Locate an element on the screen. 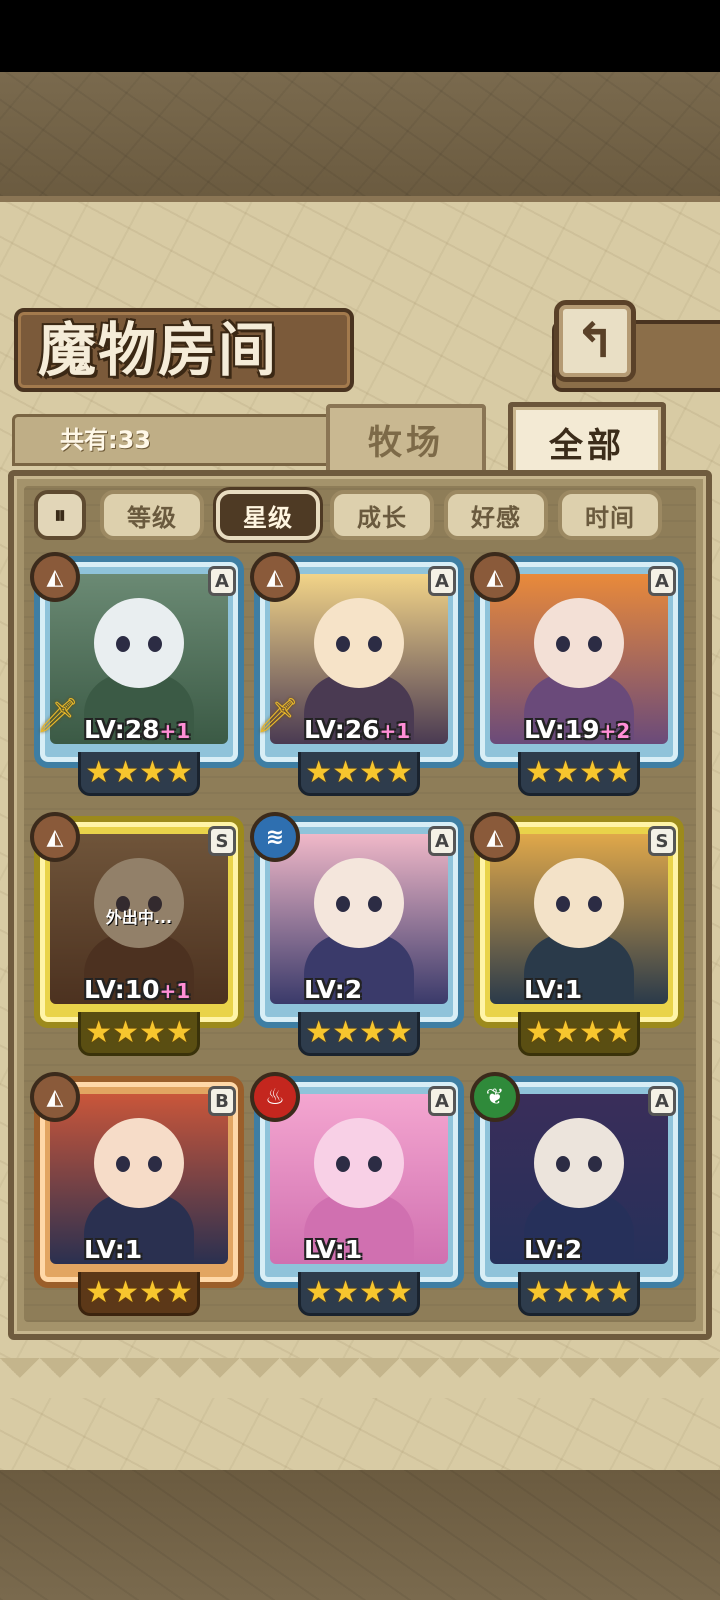 The image size is (720, 1600). tab-all: 全部 is located at coordinates (587, 440).